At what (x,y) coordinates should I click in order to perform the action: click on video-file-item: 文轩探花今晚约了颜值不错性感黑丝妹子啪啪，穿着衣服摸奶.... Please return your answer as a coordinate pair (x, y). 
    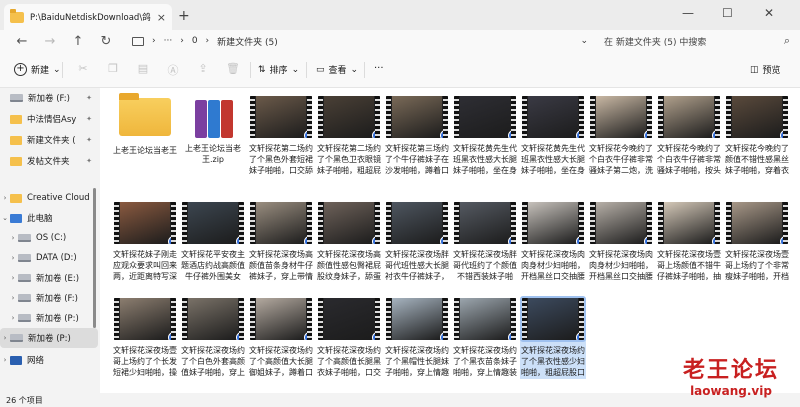
    Looking at the image, I should click on (757, 136).